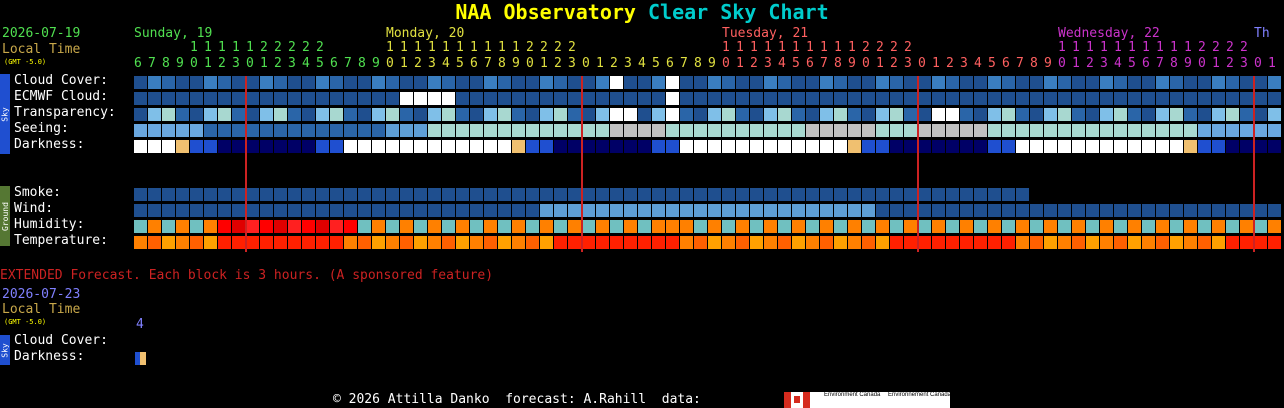 Image resolution: width=1284 pixels, height=408 pixels. What do you see at coordinates (41, 33) in the screenshot?
I see `chart-date: 2026-07-19` at bounding box center [41, 33].